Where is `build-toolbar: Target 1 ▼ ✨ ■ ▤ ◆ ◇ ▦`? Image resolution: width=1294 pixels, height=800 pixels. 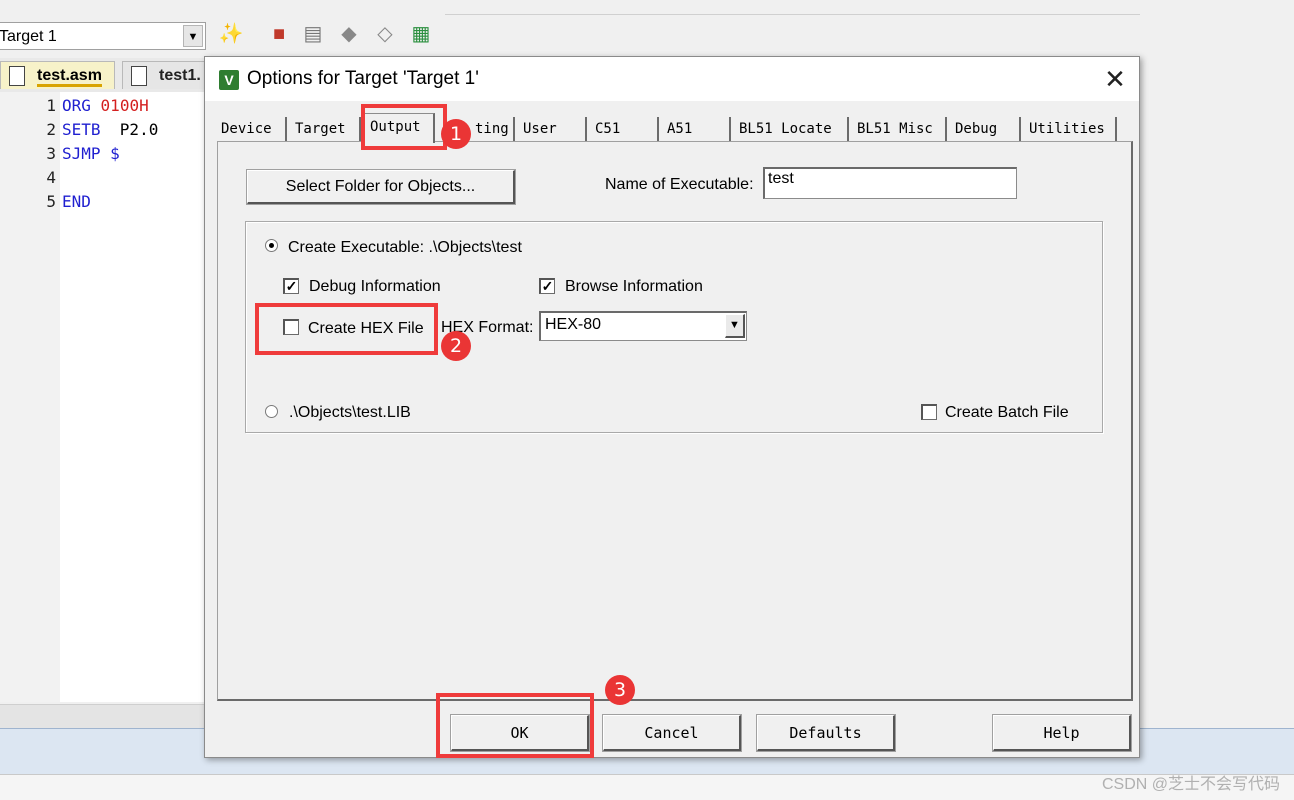
build-toolbar: Target 1 ▼ ✨ ■ ▤ ◆ ◇ ▦ is located at coordinates (222, 36).